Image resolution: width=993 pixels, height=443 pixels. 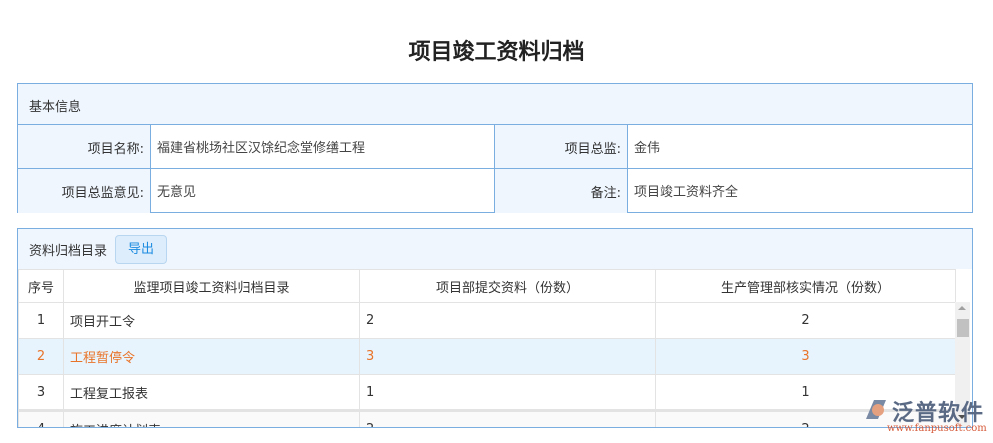 I want to click on table-row: 3 工程复工报表 1 1, so click(x=487, y=392).